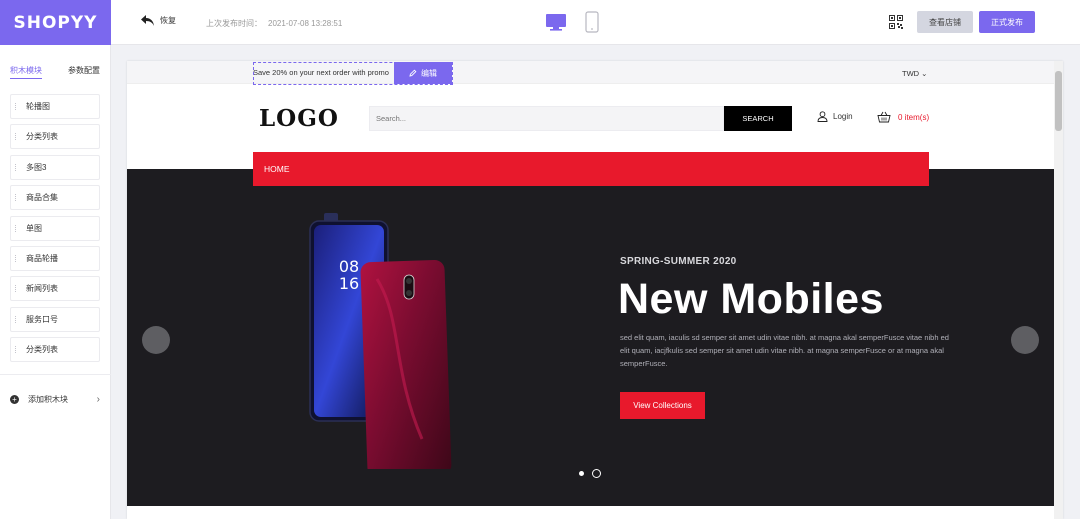  What do you see at coordinates (42, 258) in the screenshot?
I see `block-label: 商品轮播` at bounding box center [42, 258].